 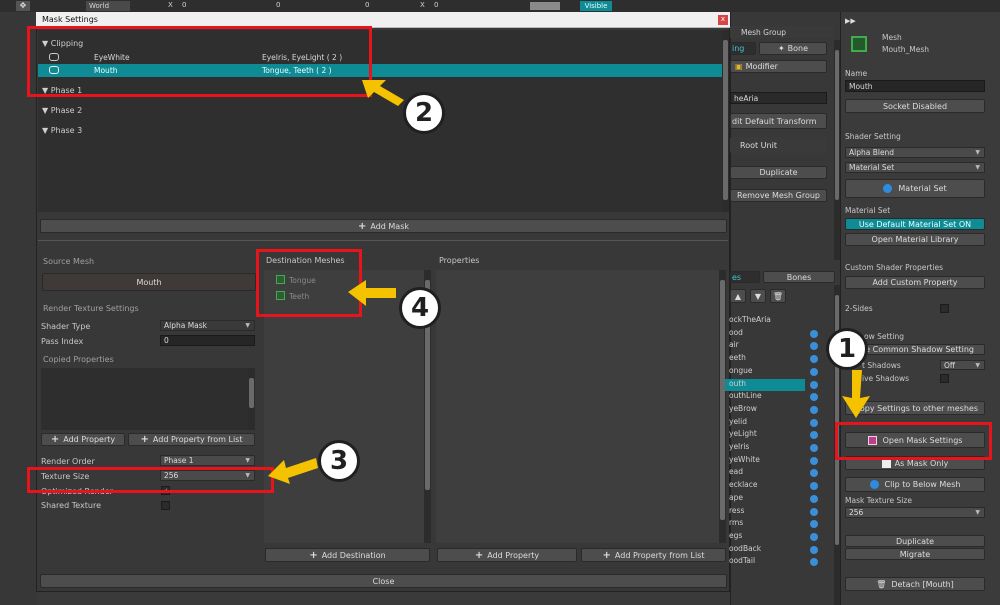 I want to click on alpha-blend-dropdown: Alpha Blend ▼, so click(x=915, y=152).